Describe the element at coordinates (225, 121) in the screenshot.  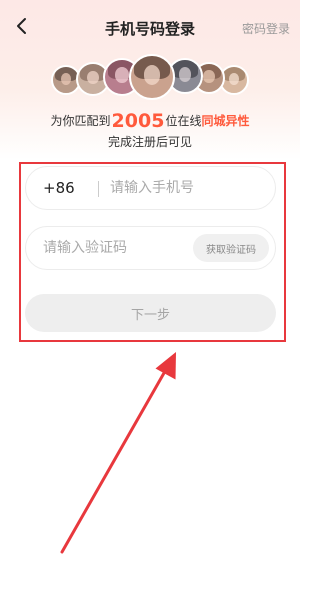
I see `match-highlight: 同城异性` at that location.